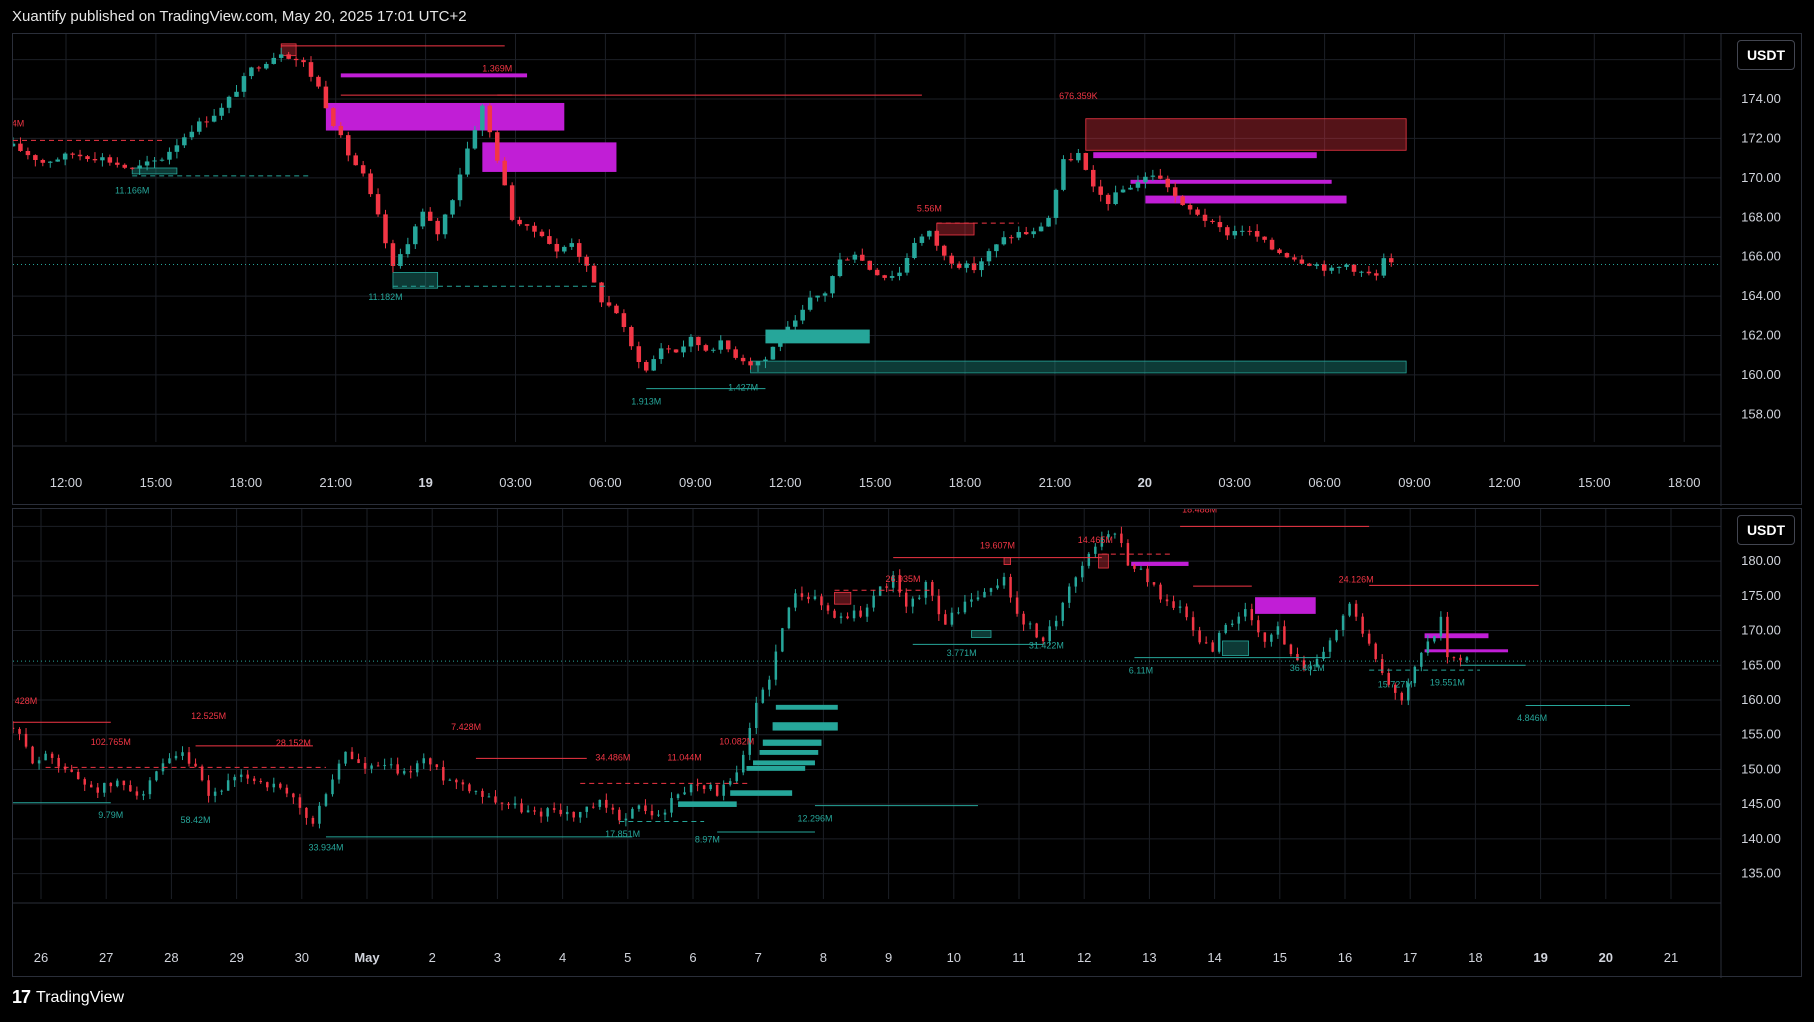 This screenshot has width=1814, height=1022. What do you see at coordinates (325, 848) in the screenshot?
I see `volume-label: 33.934M` at bounding box center [325, 848].